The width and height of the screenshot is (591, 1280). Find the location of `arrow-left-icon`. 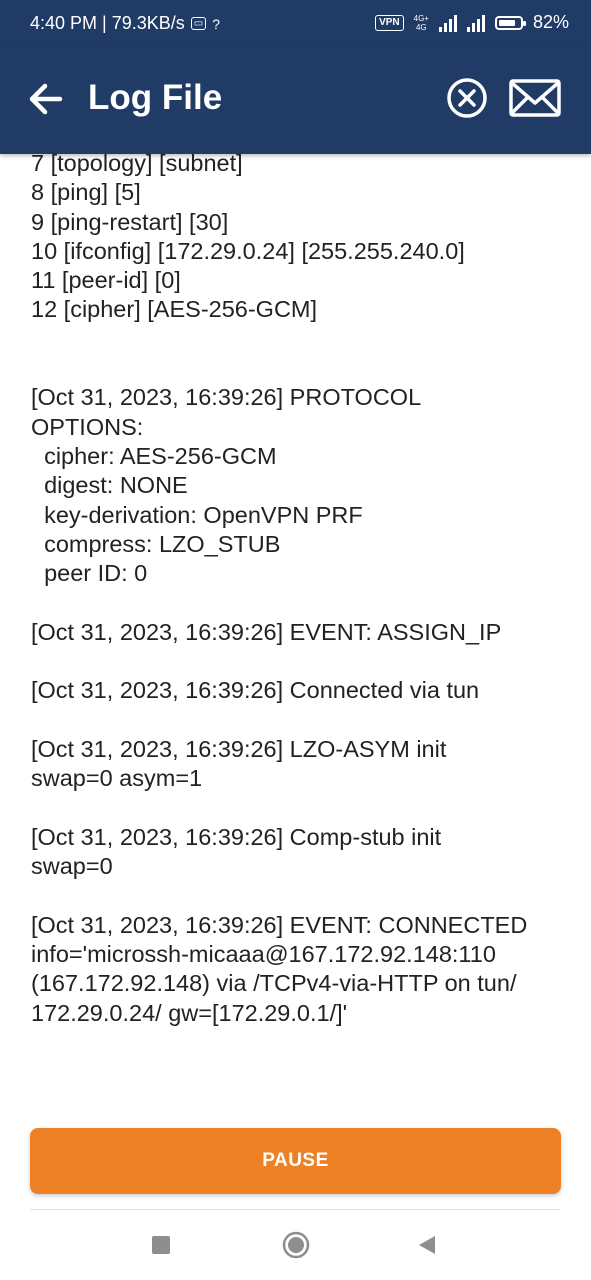

arrow-left-icon is located at coordinates (46, 99).